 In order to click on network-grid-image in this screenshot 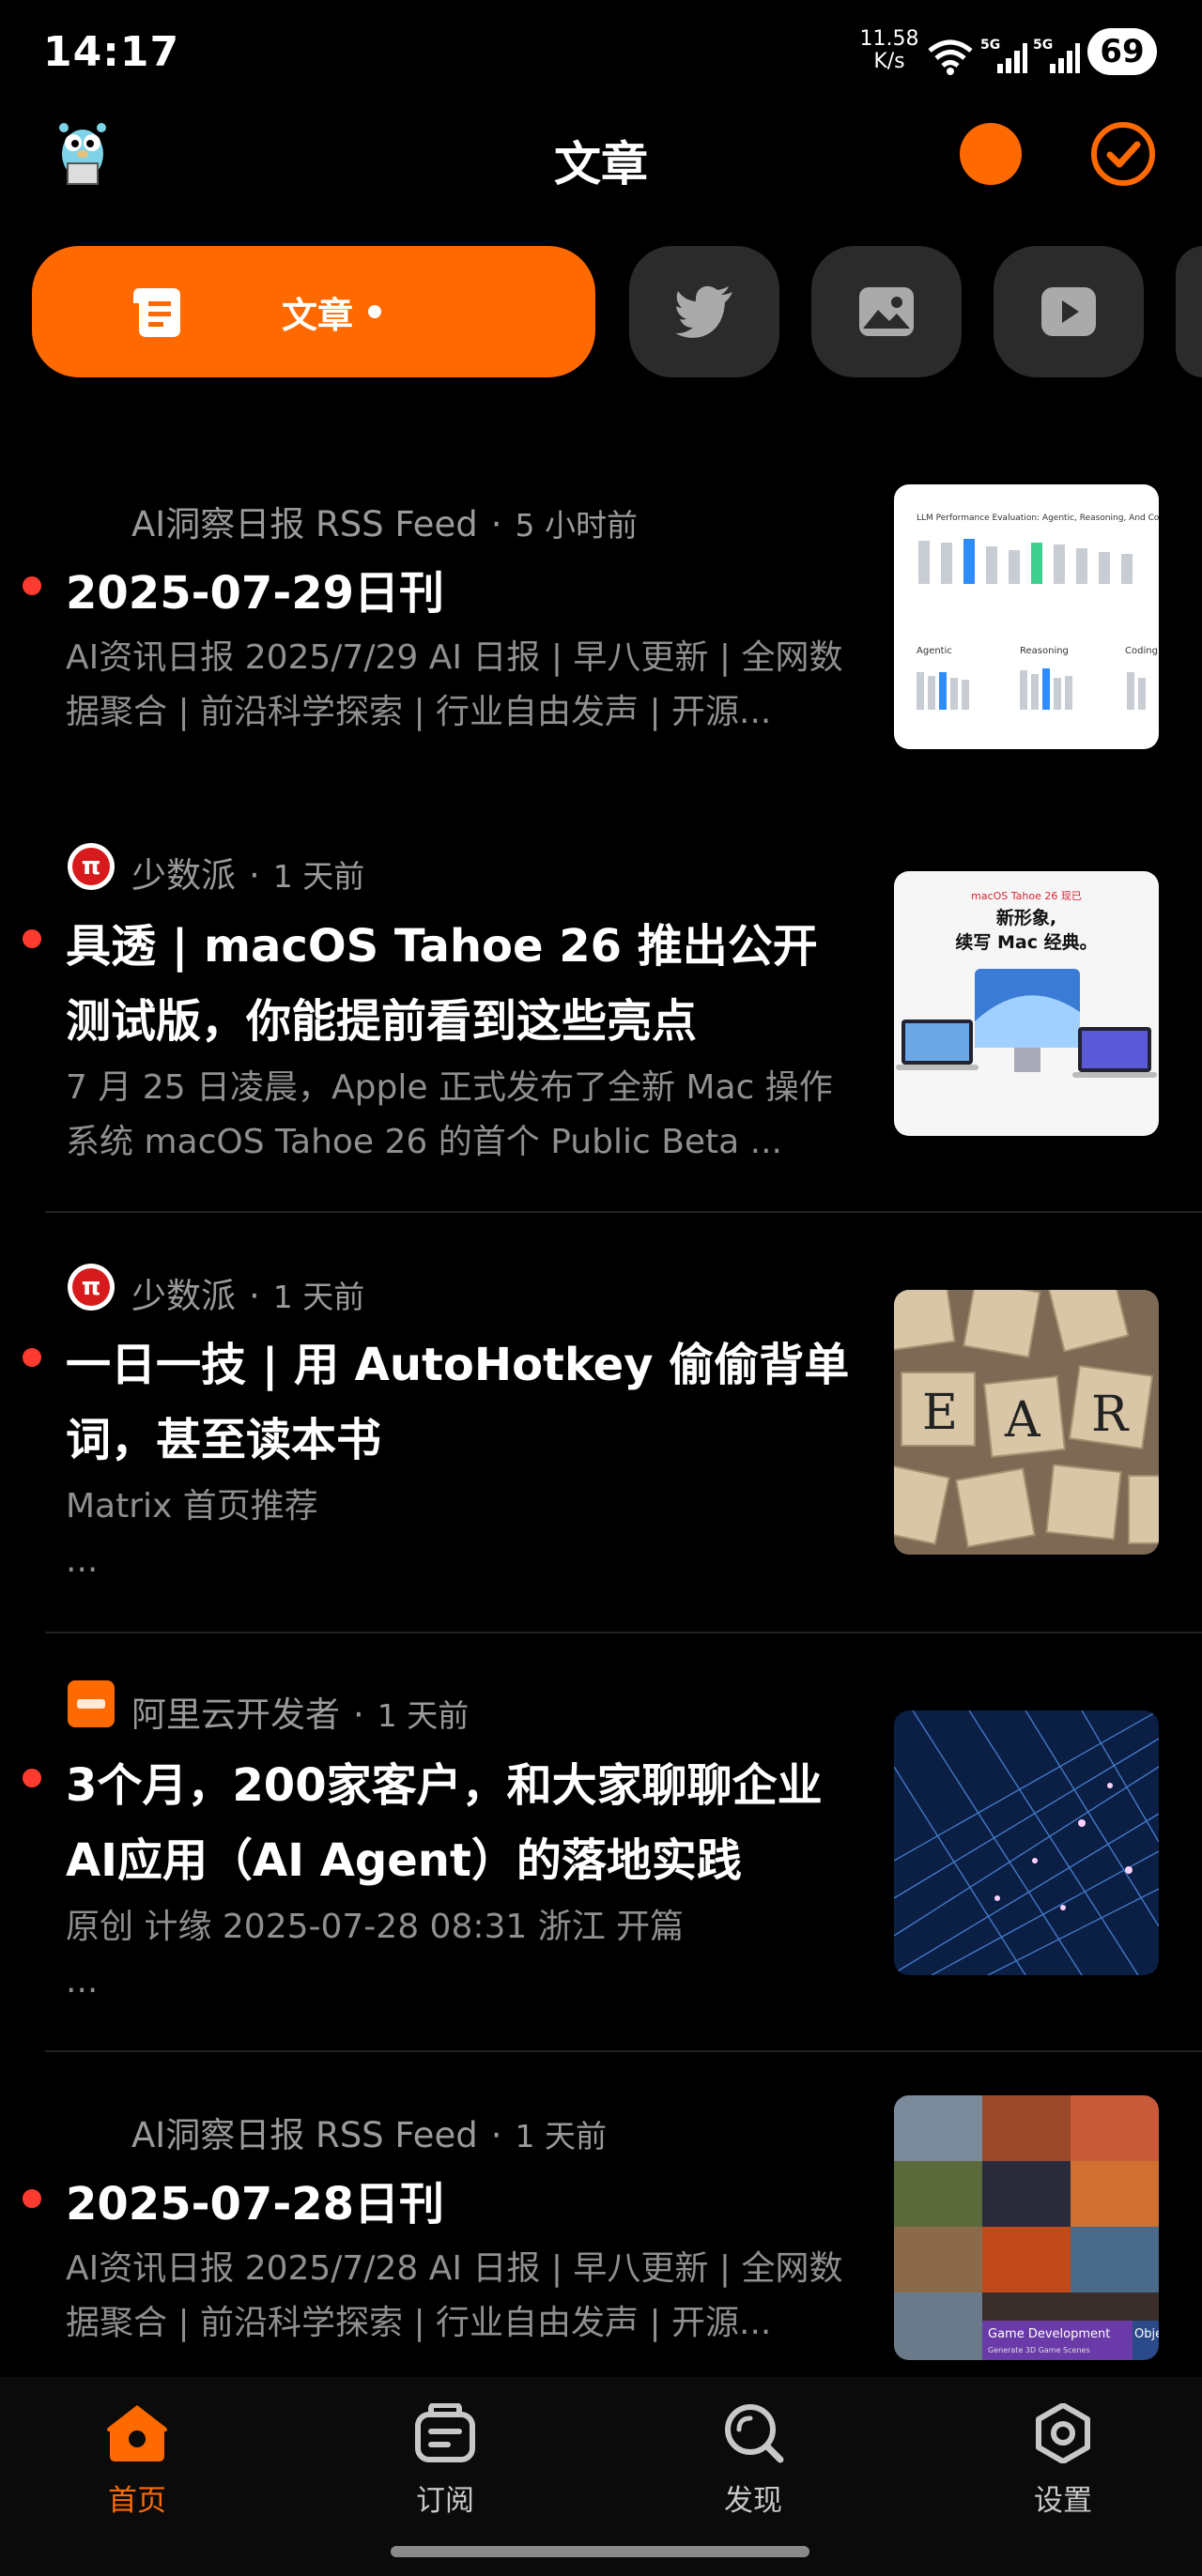, I will do `click(1026, 1843)`.